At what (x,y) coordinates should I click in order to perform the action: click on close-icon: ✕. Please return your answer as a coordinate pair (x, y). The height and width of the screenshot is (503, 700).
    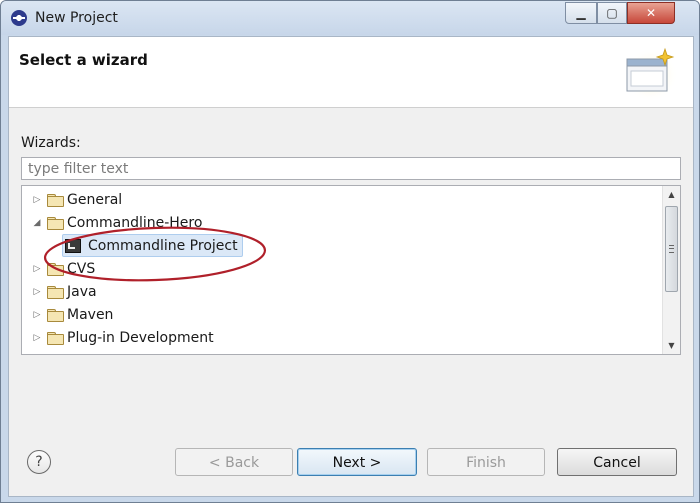
    Looking at the image, I should click on (651, 13).